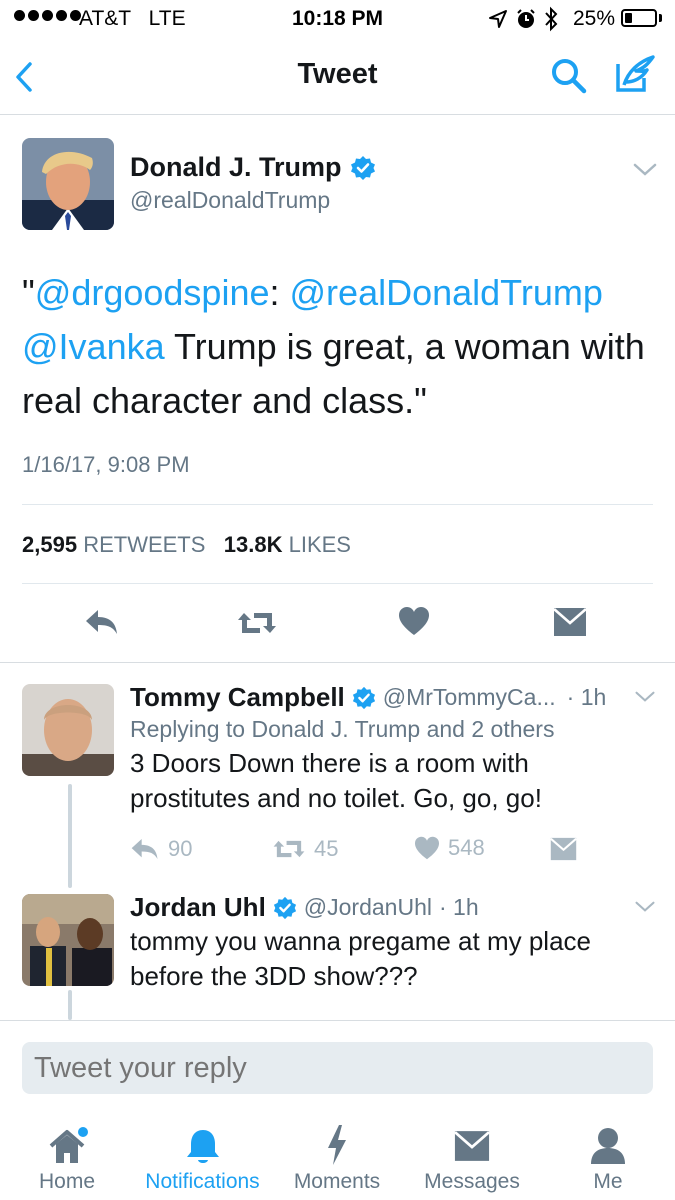 Image resolution: width=675 pixels, height=1200 pixels. I want to click on mention-link: @realDonaldTrump, so click(446, 292).